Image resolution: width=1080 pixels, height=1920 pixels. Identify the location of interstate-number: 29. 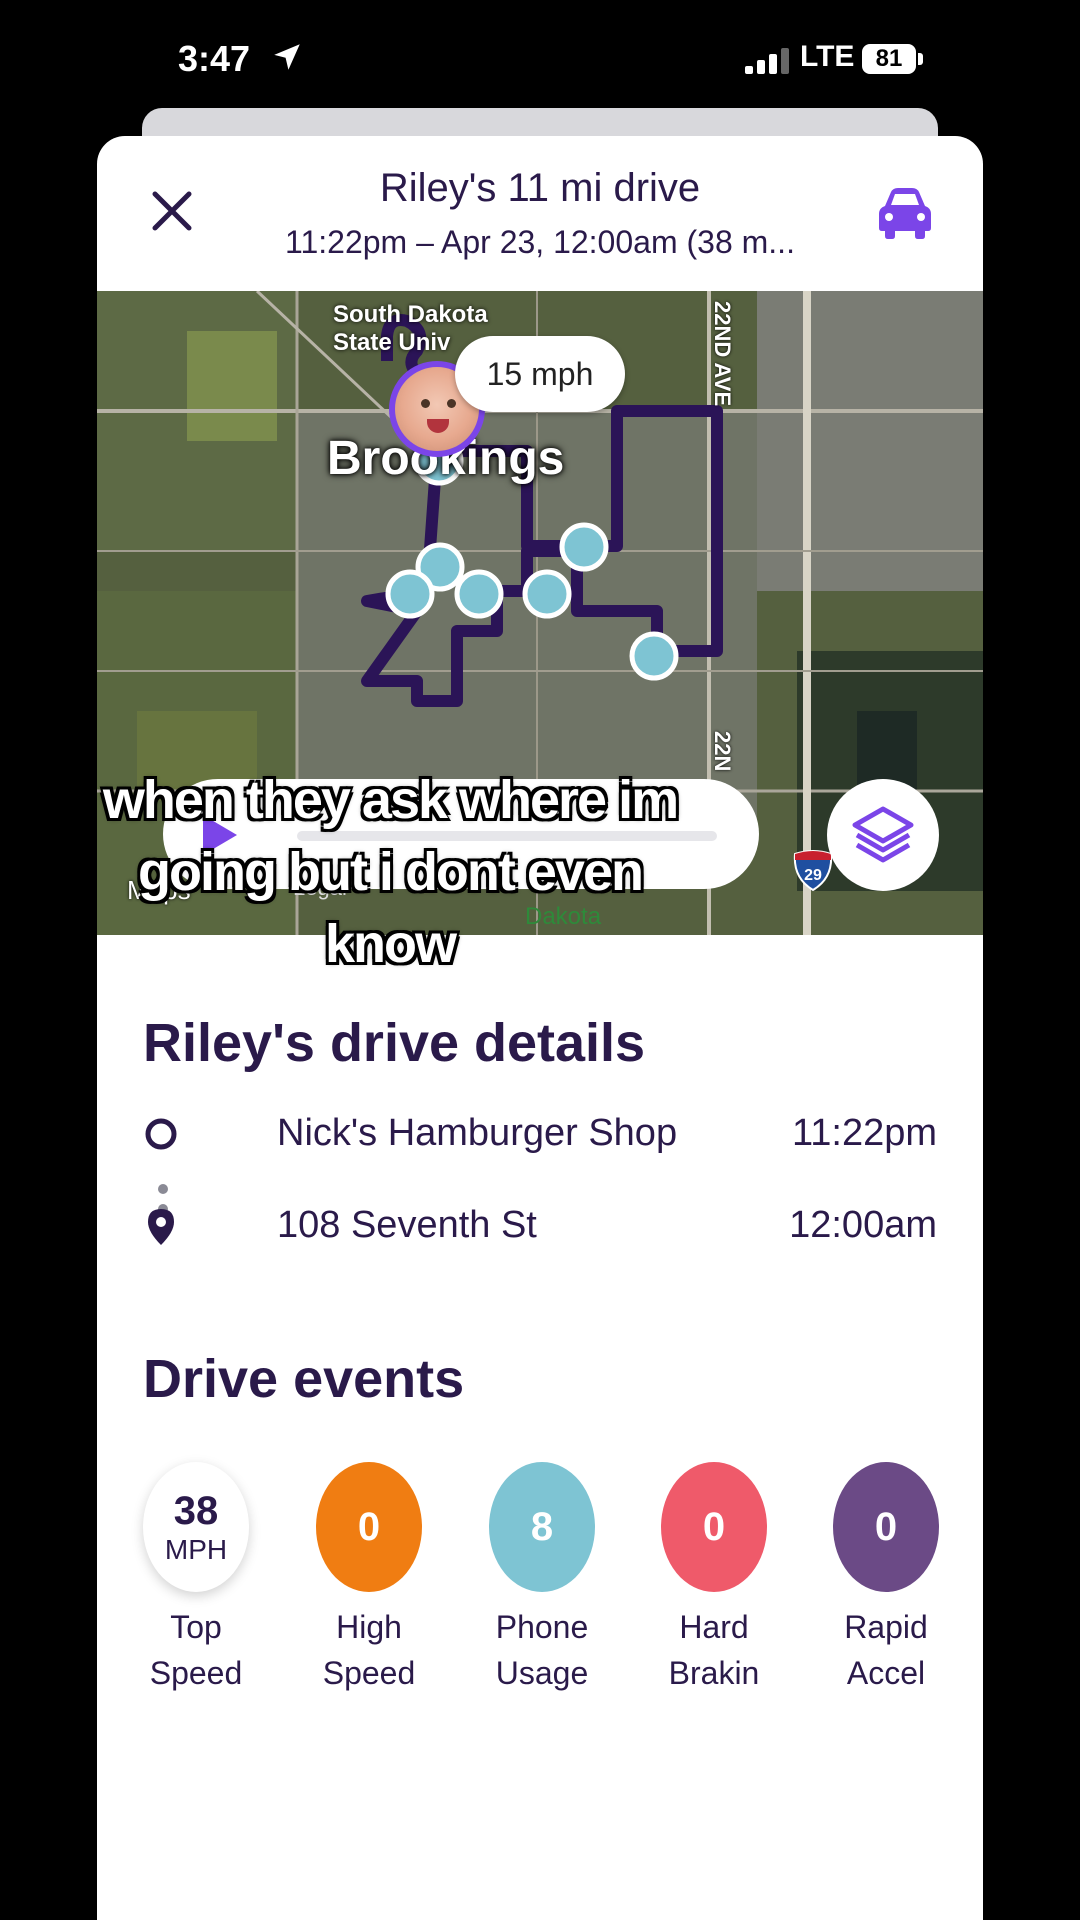
(813, 875).